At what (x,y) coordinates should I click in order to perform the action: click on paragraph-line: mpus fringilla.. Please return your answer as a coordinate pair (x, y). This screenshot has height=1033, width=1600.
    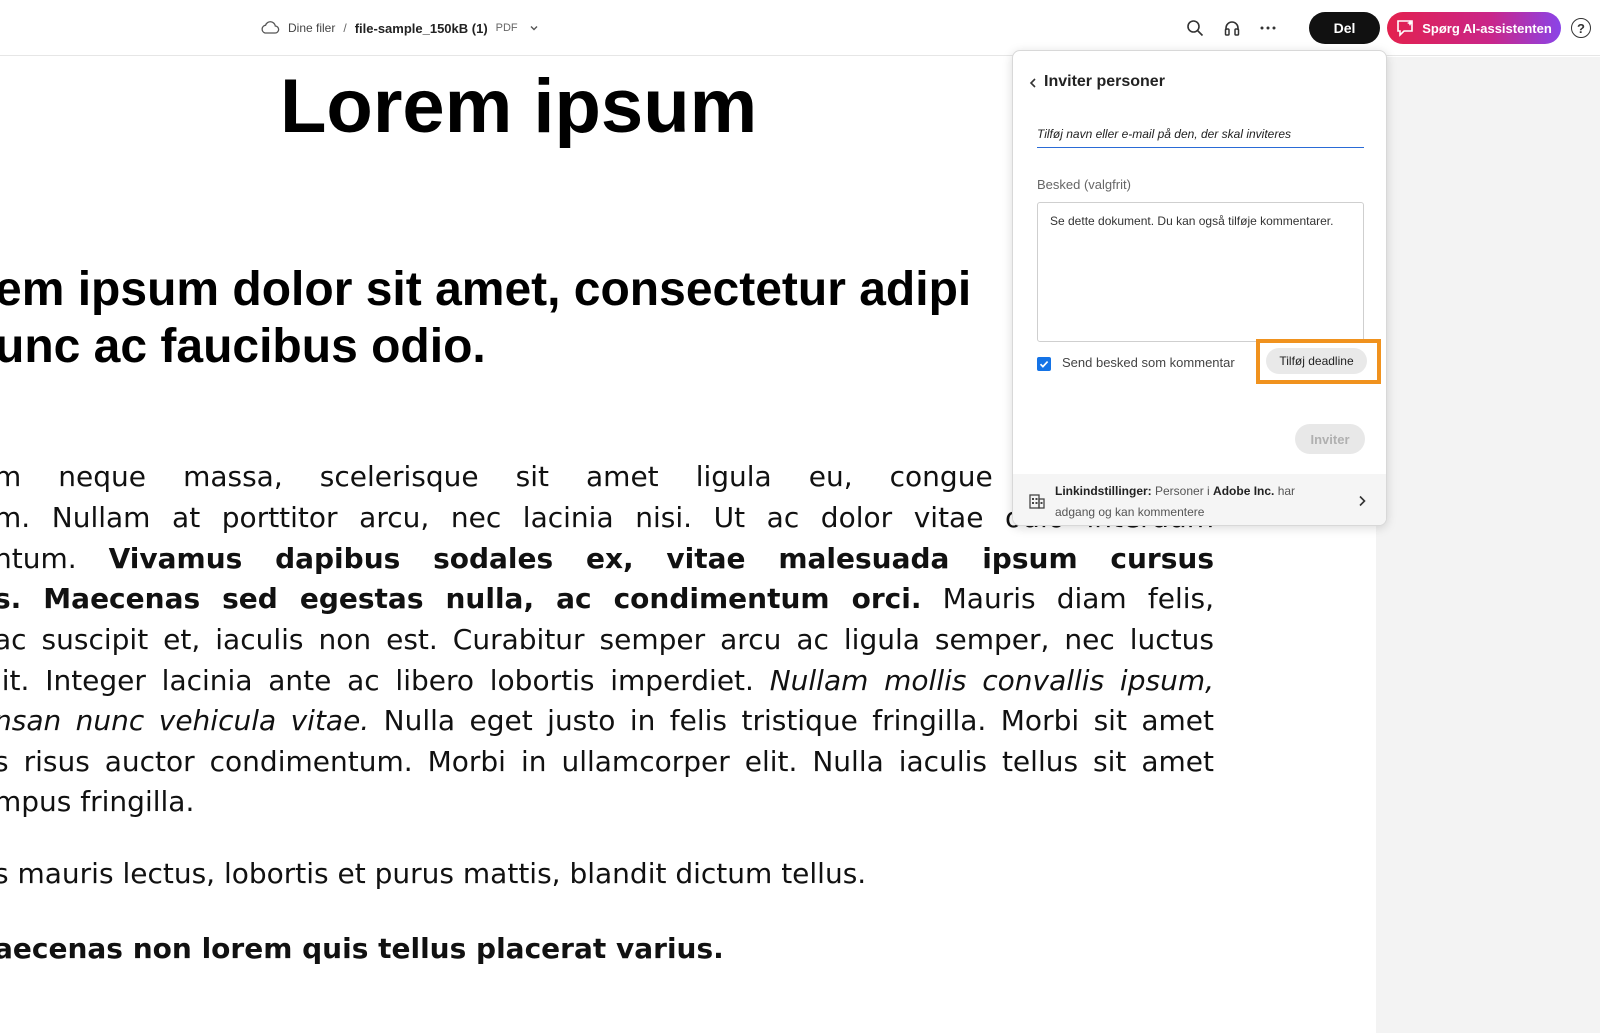
    Looking at the image, I should click on (97, 801).